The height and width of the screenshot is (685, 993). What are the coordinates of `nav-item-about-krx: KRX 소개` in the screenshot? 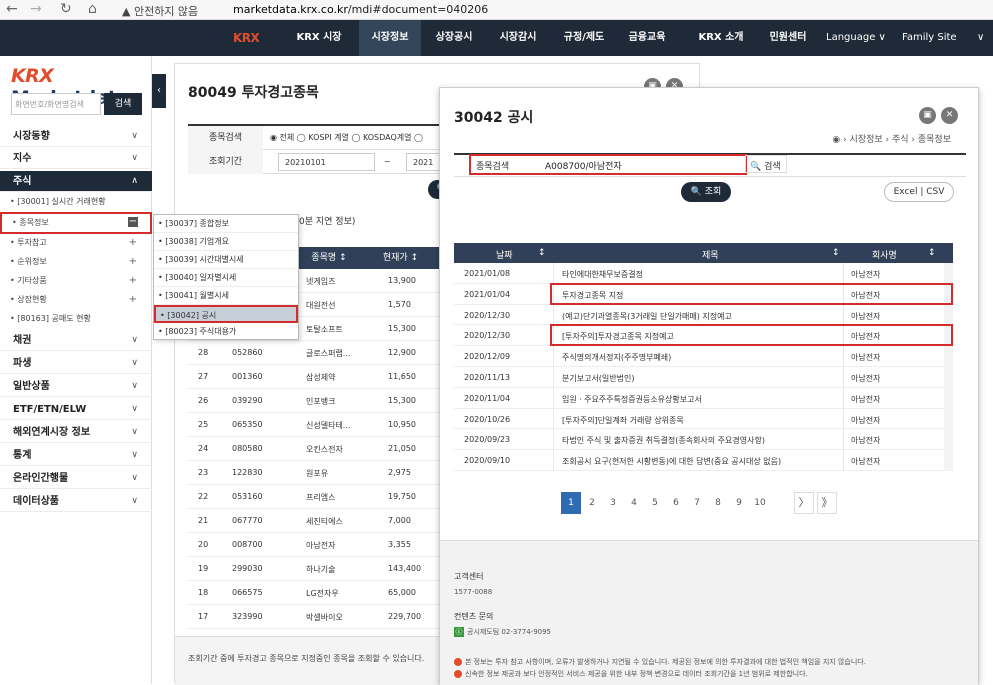 It's located at (721, 38).